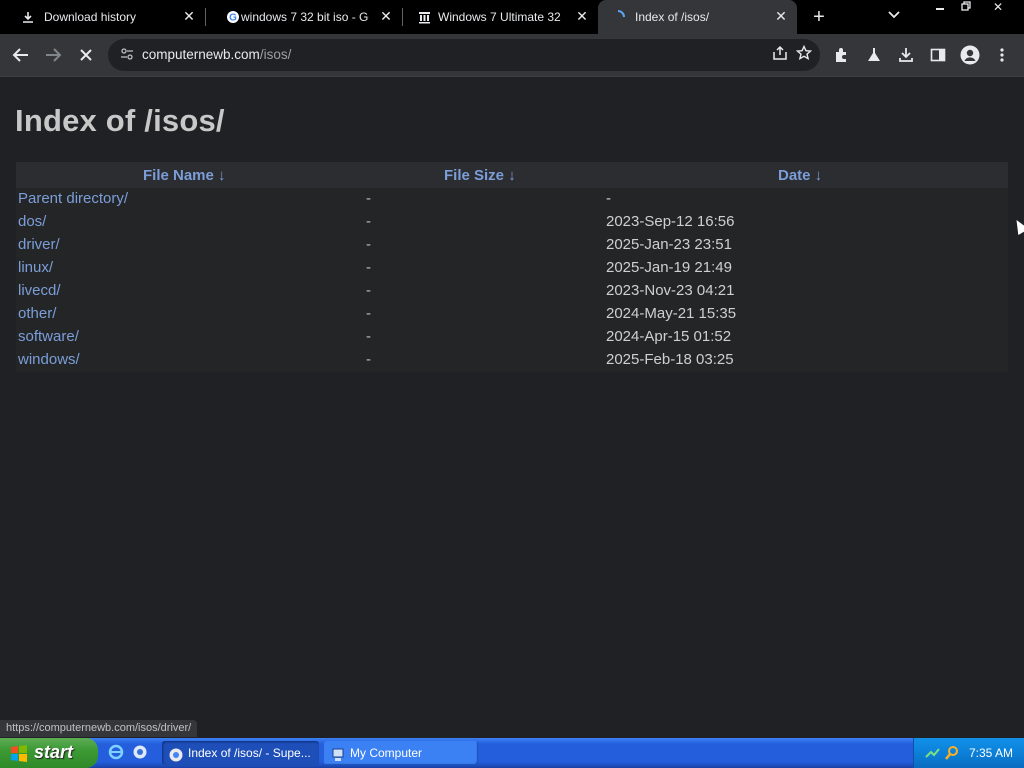 The width and height of the screenshot is (1024, 768). Describe the element at coordinates (19, 753) in the screenshot. I see `windows-flag-icon` at that location.